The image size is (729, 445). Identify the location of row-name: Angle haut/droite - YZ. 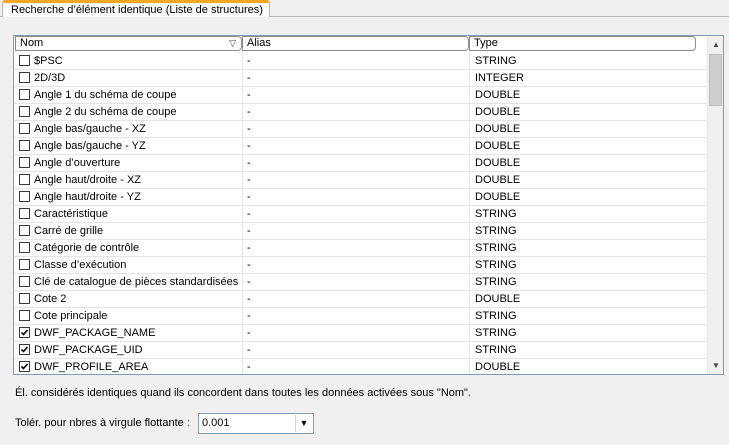
(87, 197).